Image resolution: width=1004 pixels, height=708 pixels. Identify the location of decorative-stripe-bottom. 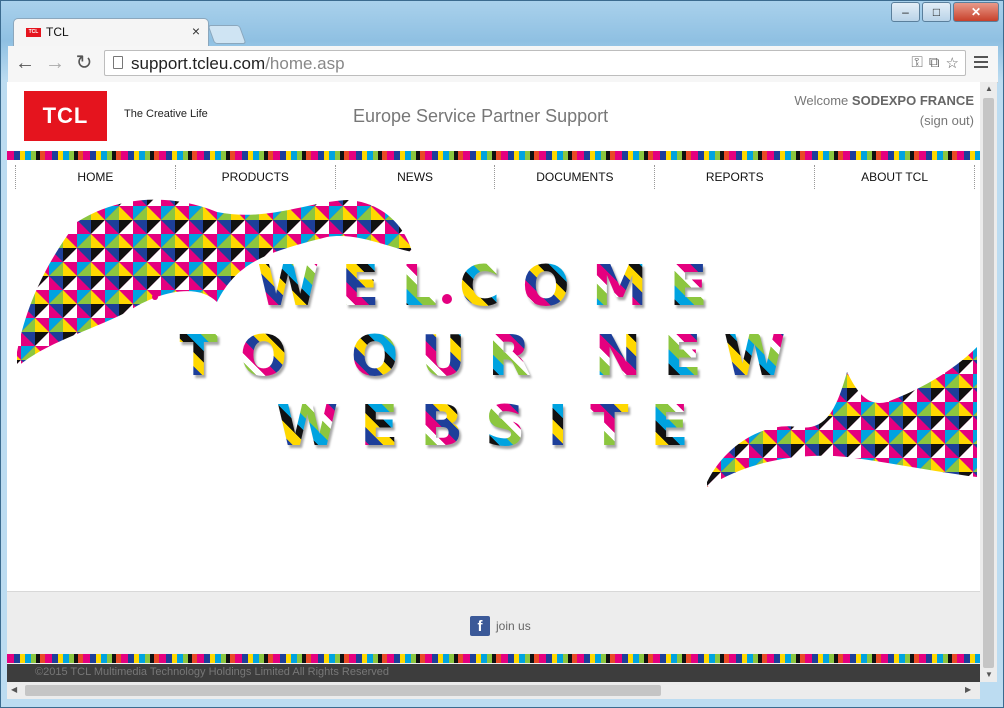
(493, 658).